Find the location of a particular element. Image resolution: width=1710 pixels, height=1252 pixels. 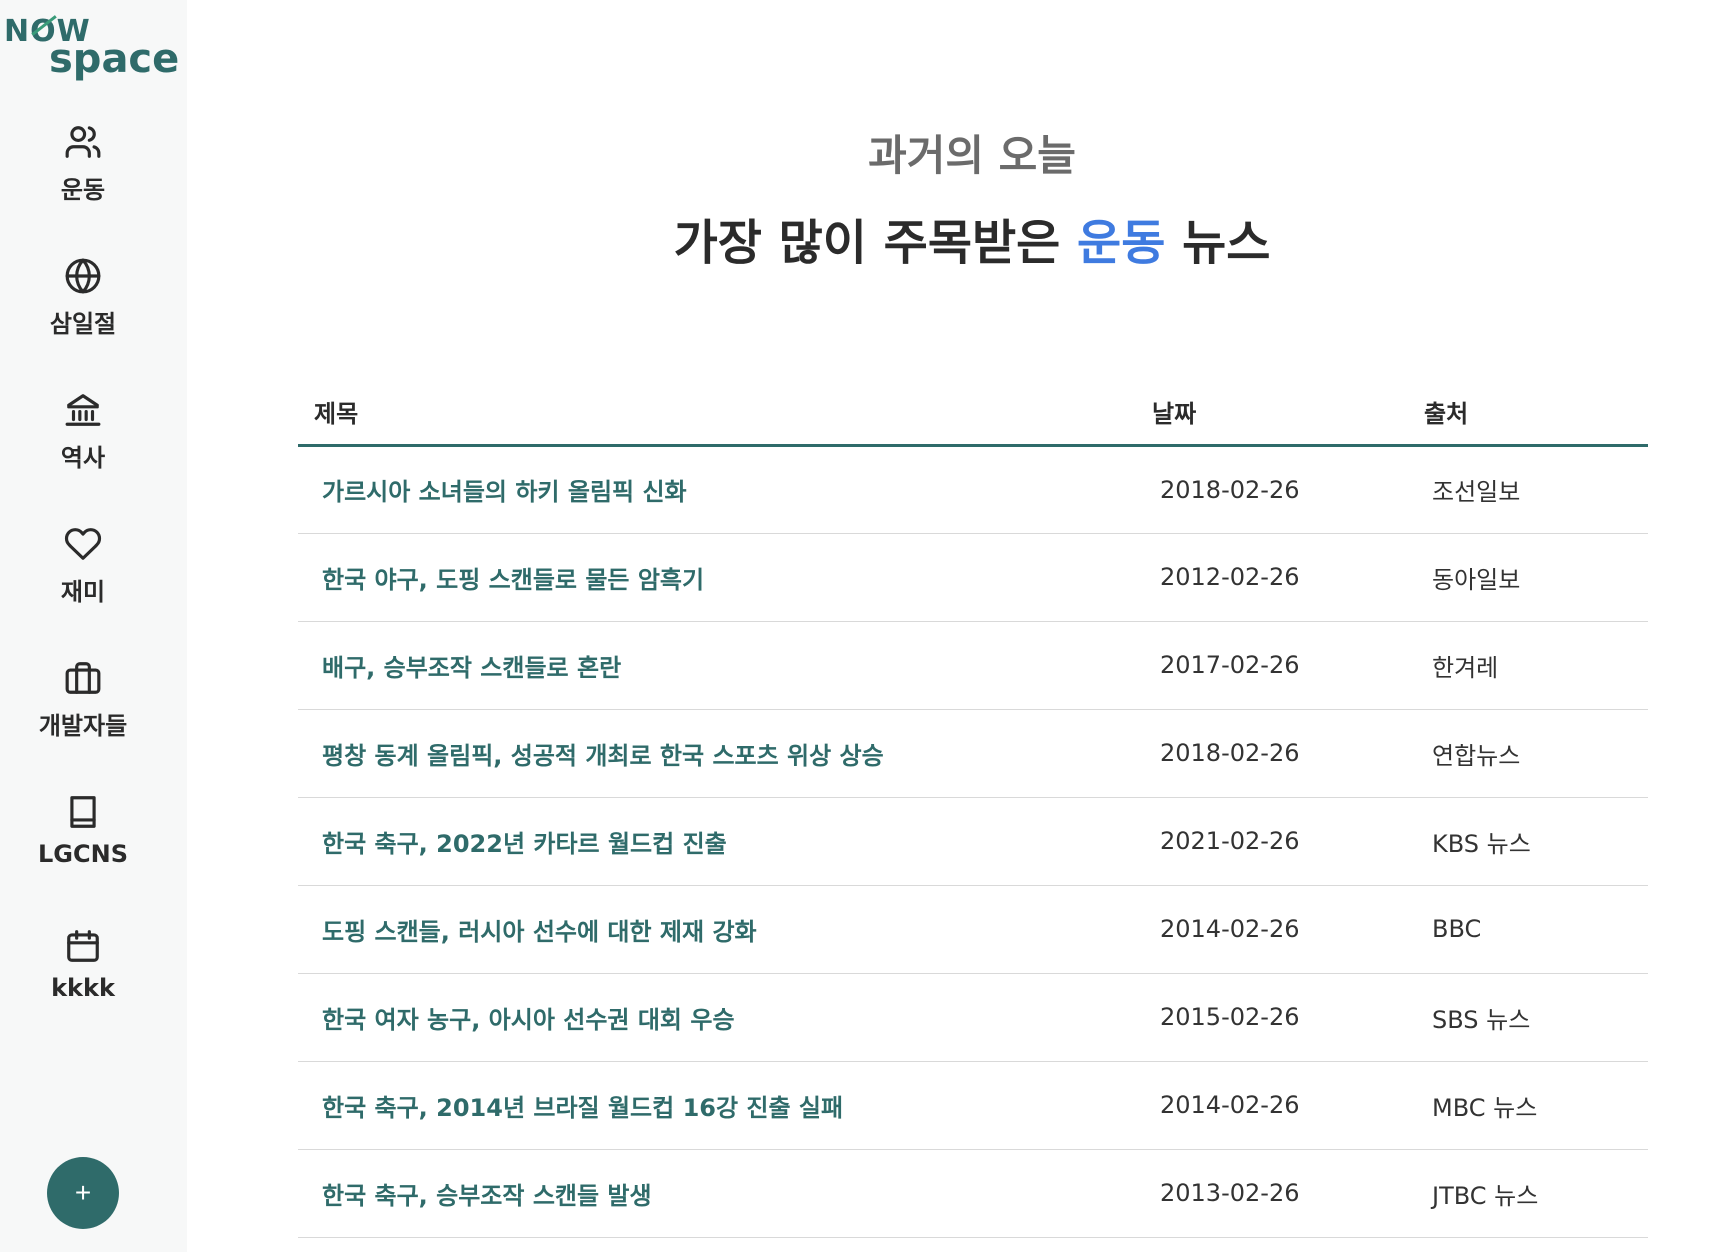

news-date: 2013-02-26 is located at coordinates (1272, 1193).